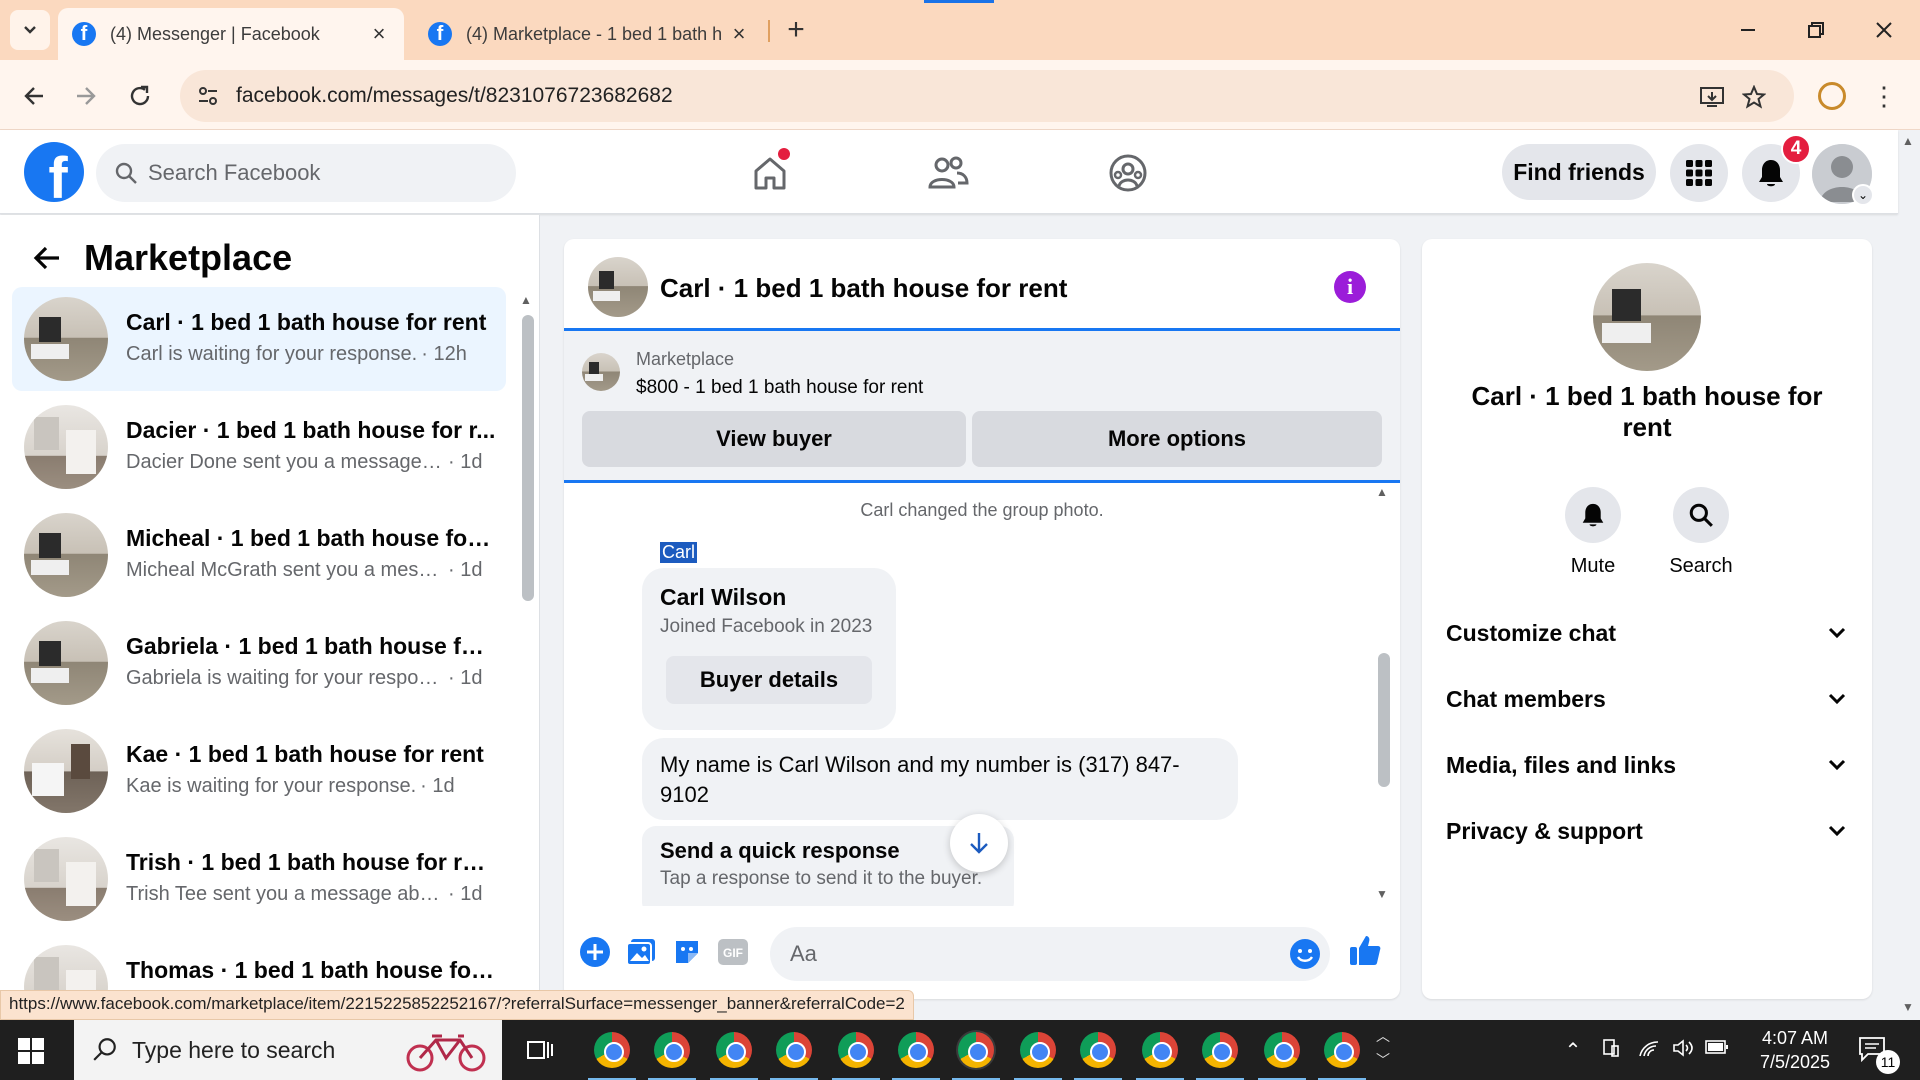 The width and height of the screenshot is (1920, 1080). Describe the element at coordinates (1611, 1051) in the screenshot. I see `device-icon` at that location.